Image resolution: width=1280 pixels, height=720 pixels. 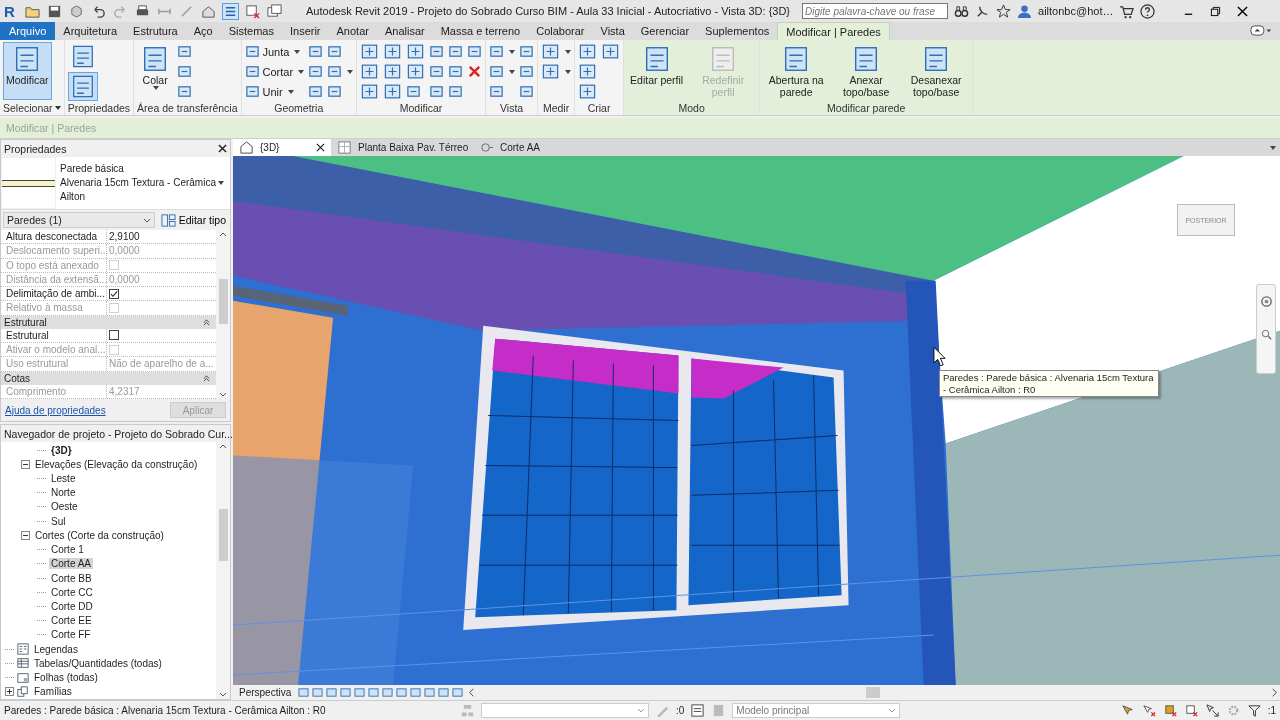 What do you see at coordinates (187, 108) in the screenshot?
I see `panel-title: Área de transferência` at bounding box center [187, 108].